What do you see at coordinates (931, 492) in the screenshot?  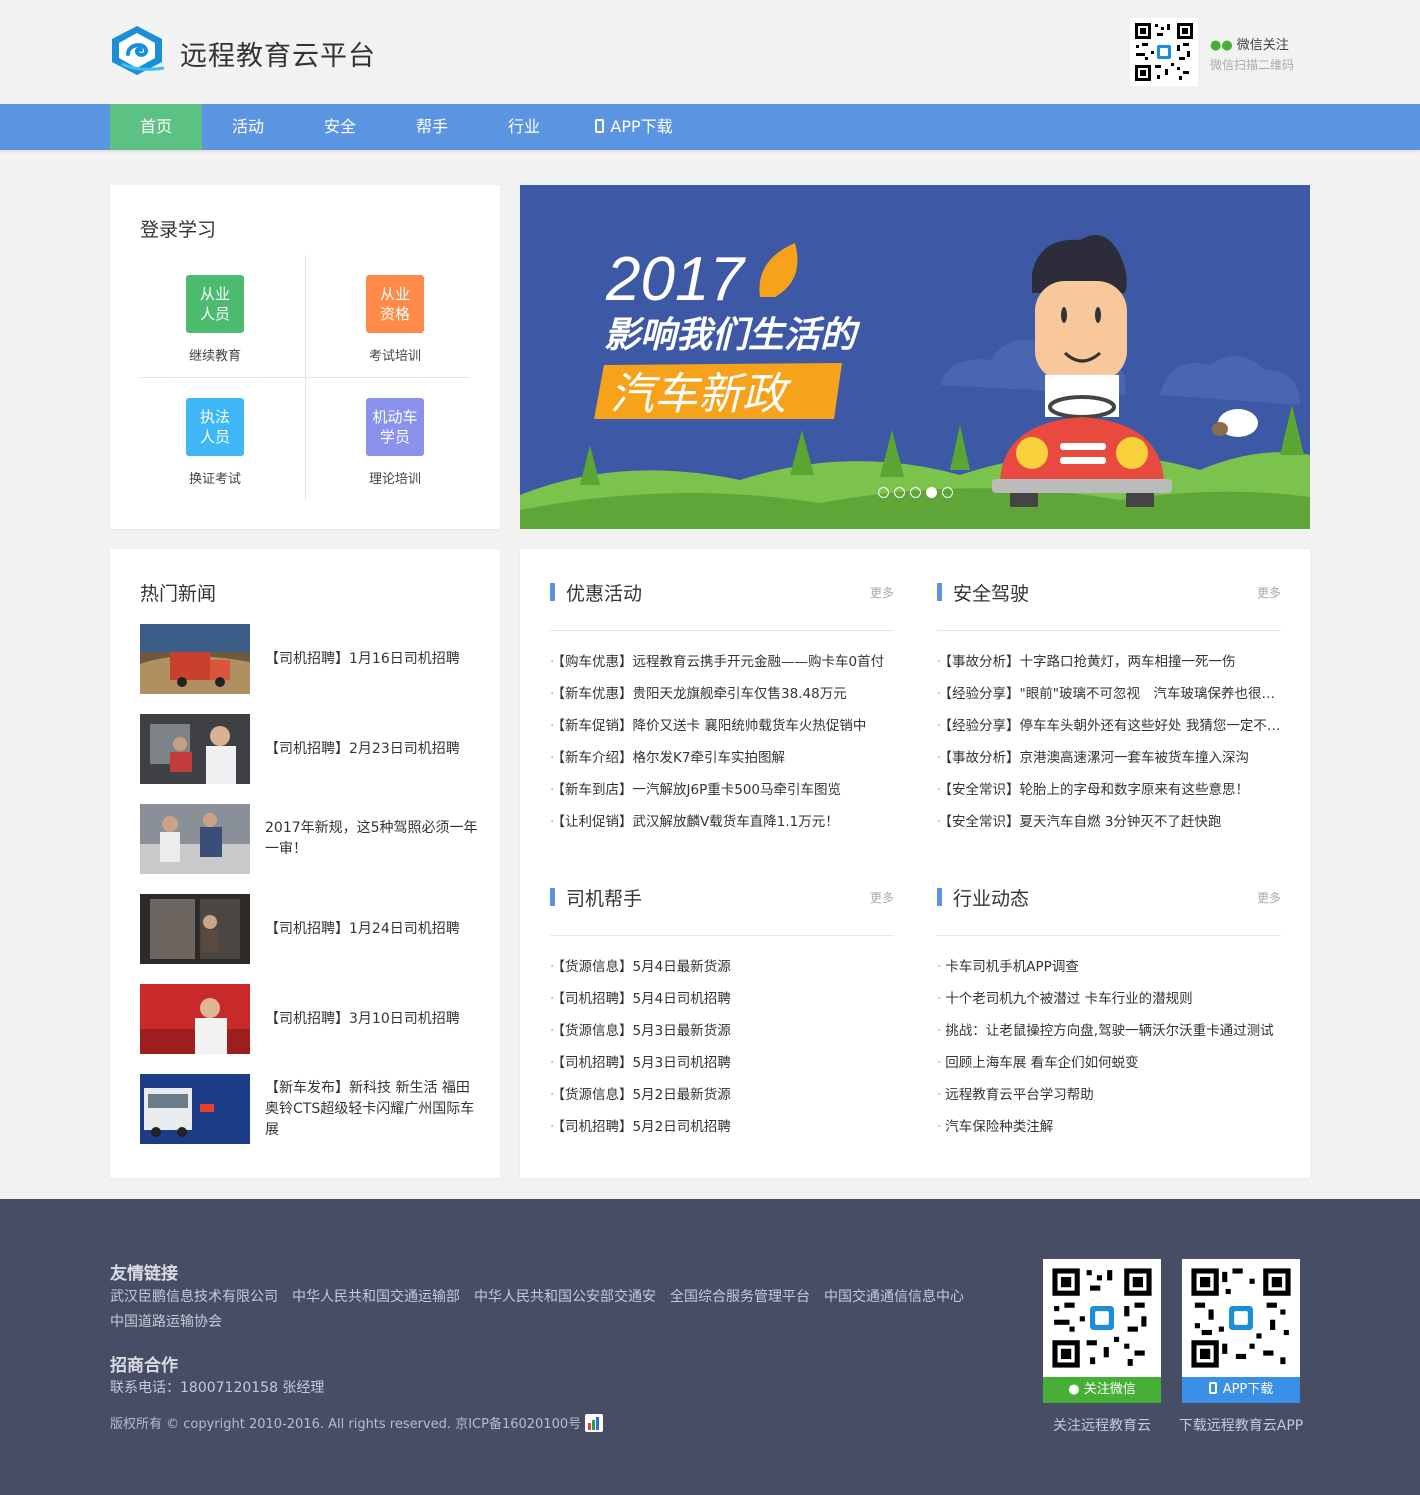 I see `carousel-dot-active` at bounding box center [931, 492].